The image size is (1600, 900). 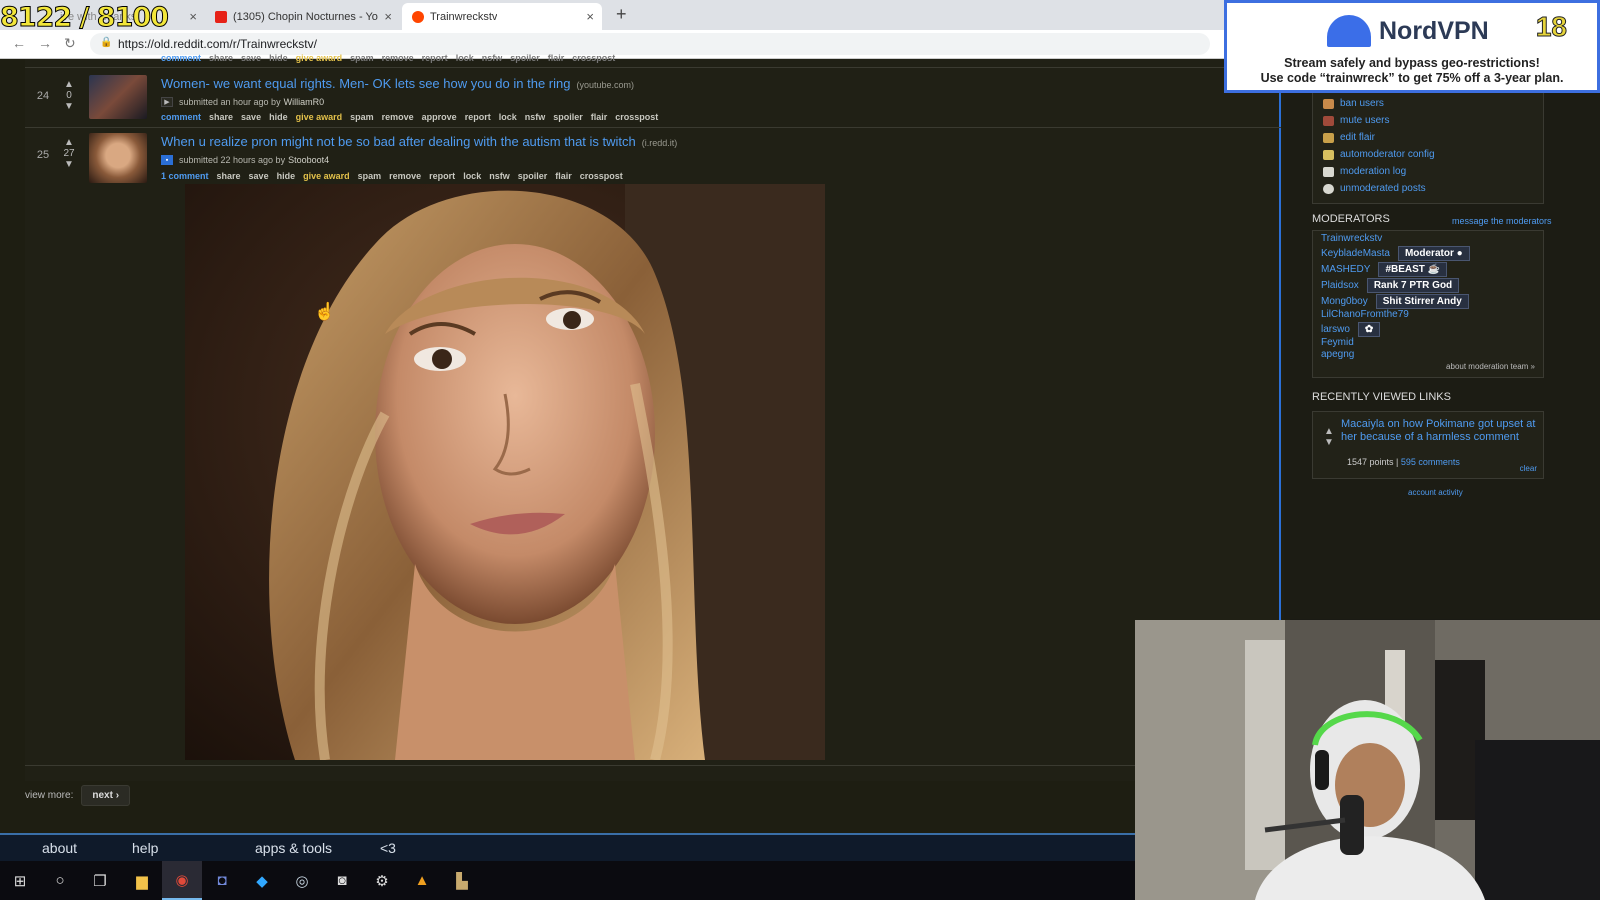 What do you see at coordinates (181, 117) in the screenshot?
I see `comments-link: comment` at bounding box center [181, 117].